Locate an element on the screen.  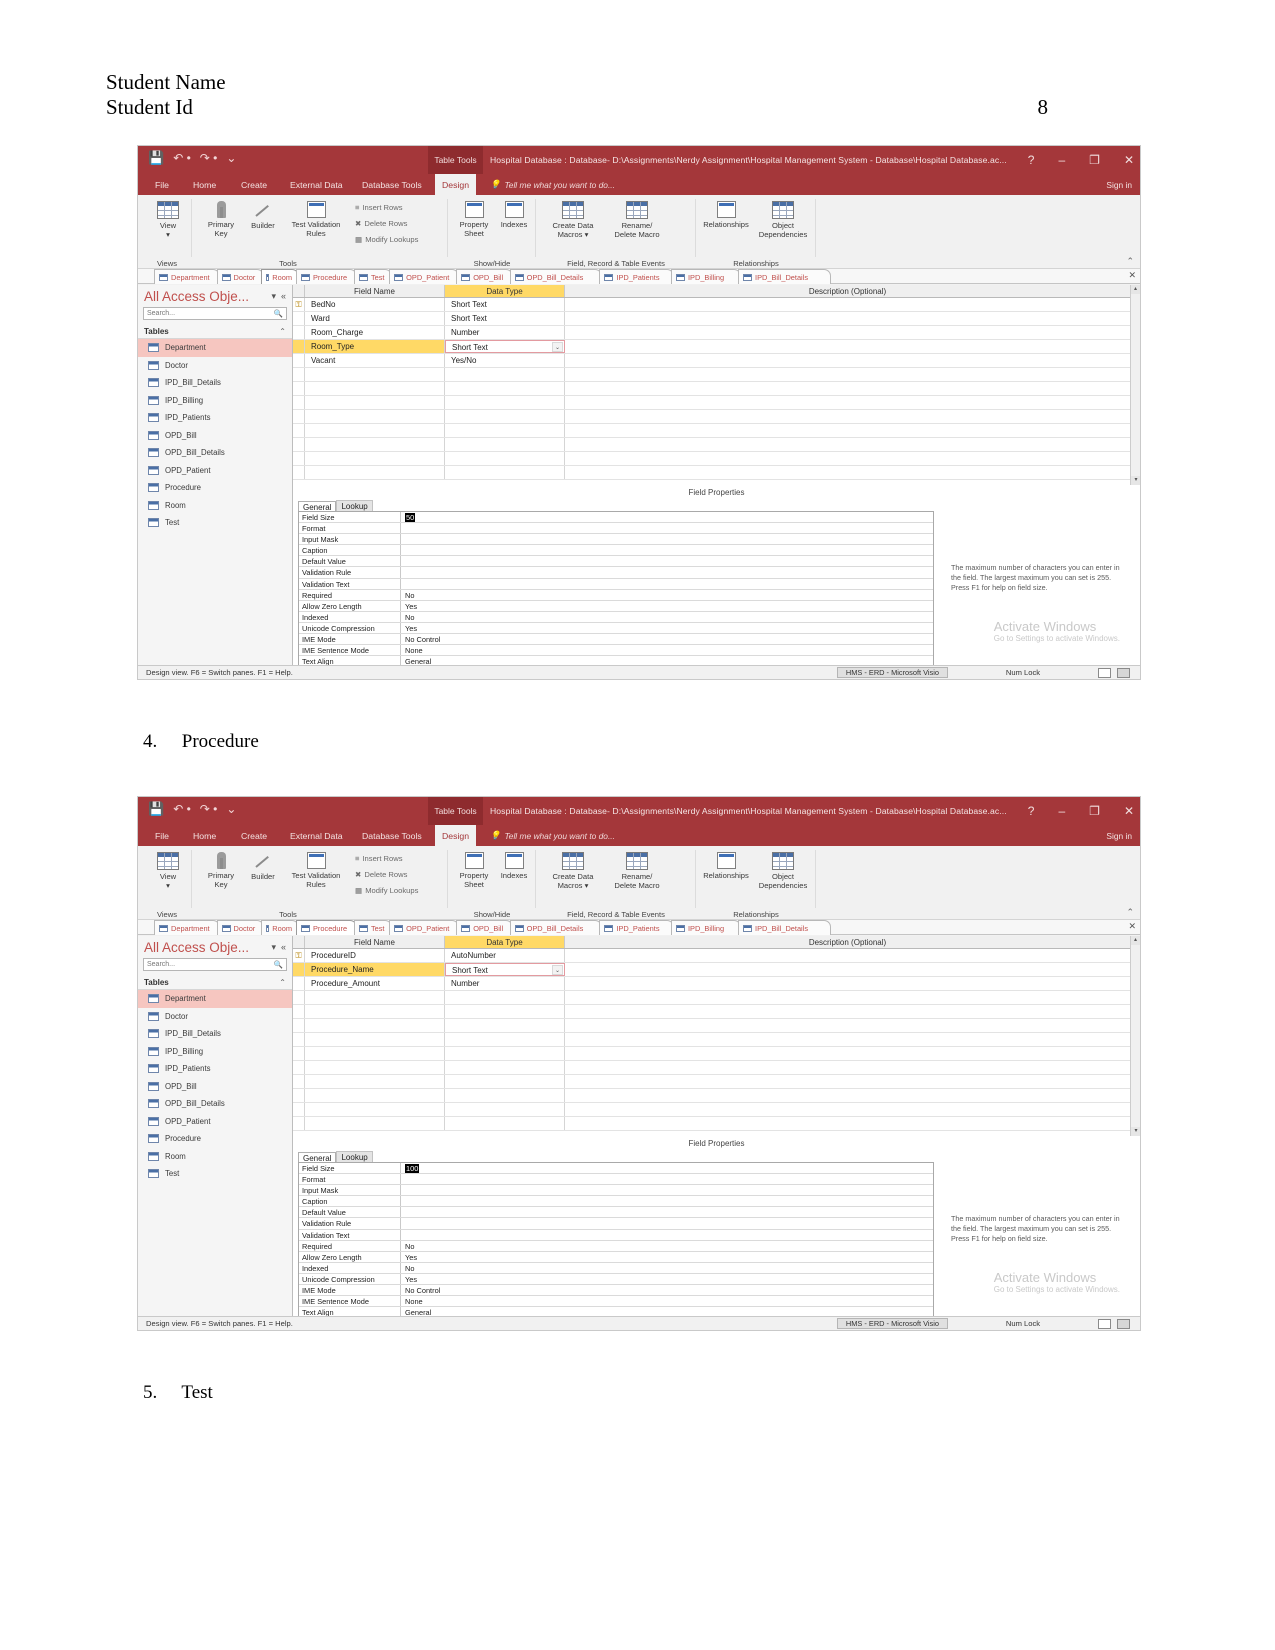
nav-item-doctor: Doctor is located at coordinates (215, 1017).